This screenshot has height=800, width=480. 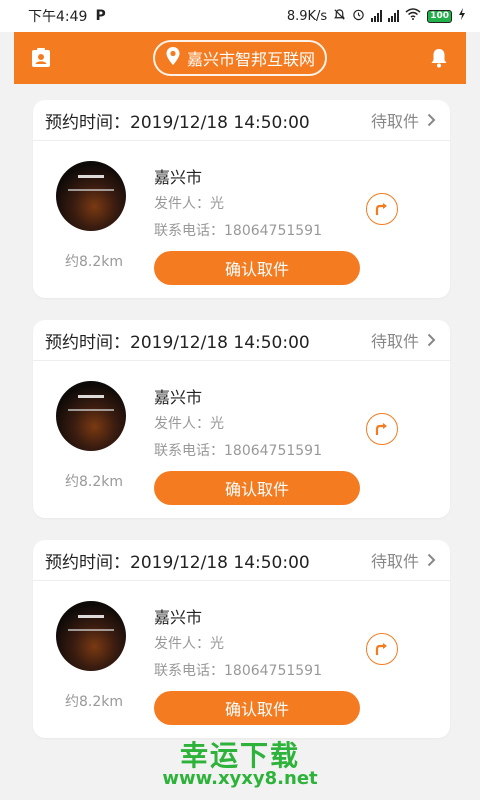 I want to click on app-notification-icon: P, so click(x=100, y=16).